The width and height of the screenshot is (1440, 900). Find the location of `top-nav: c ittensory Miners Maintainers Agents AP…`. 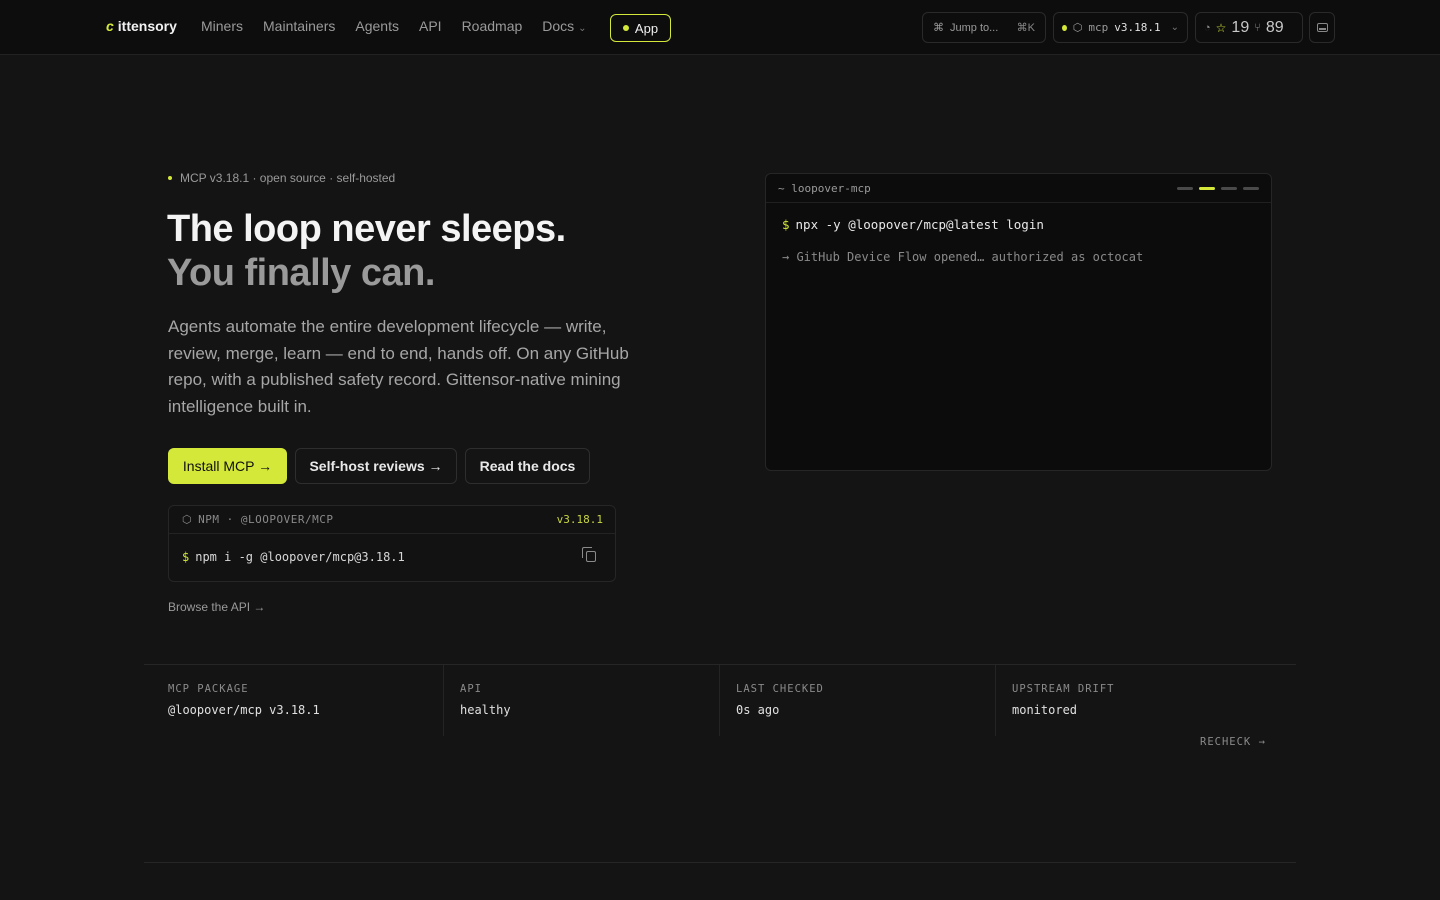

top-nav: c ittensory Miners Maintainers Agents AP… is located at coordinates (720, 27).